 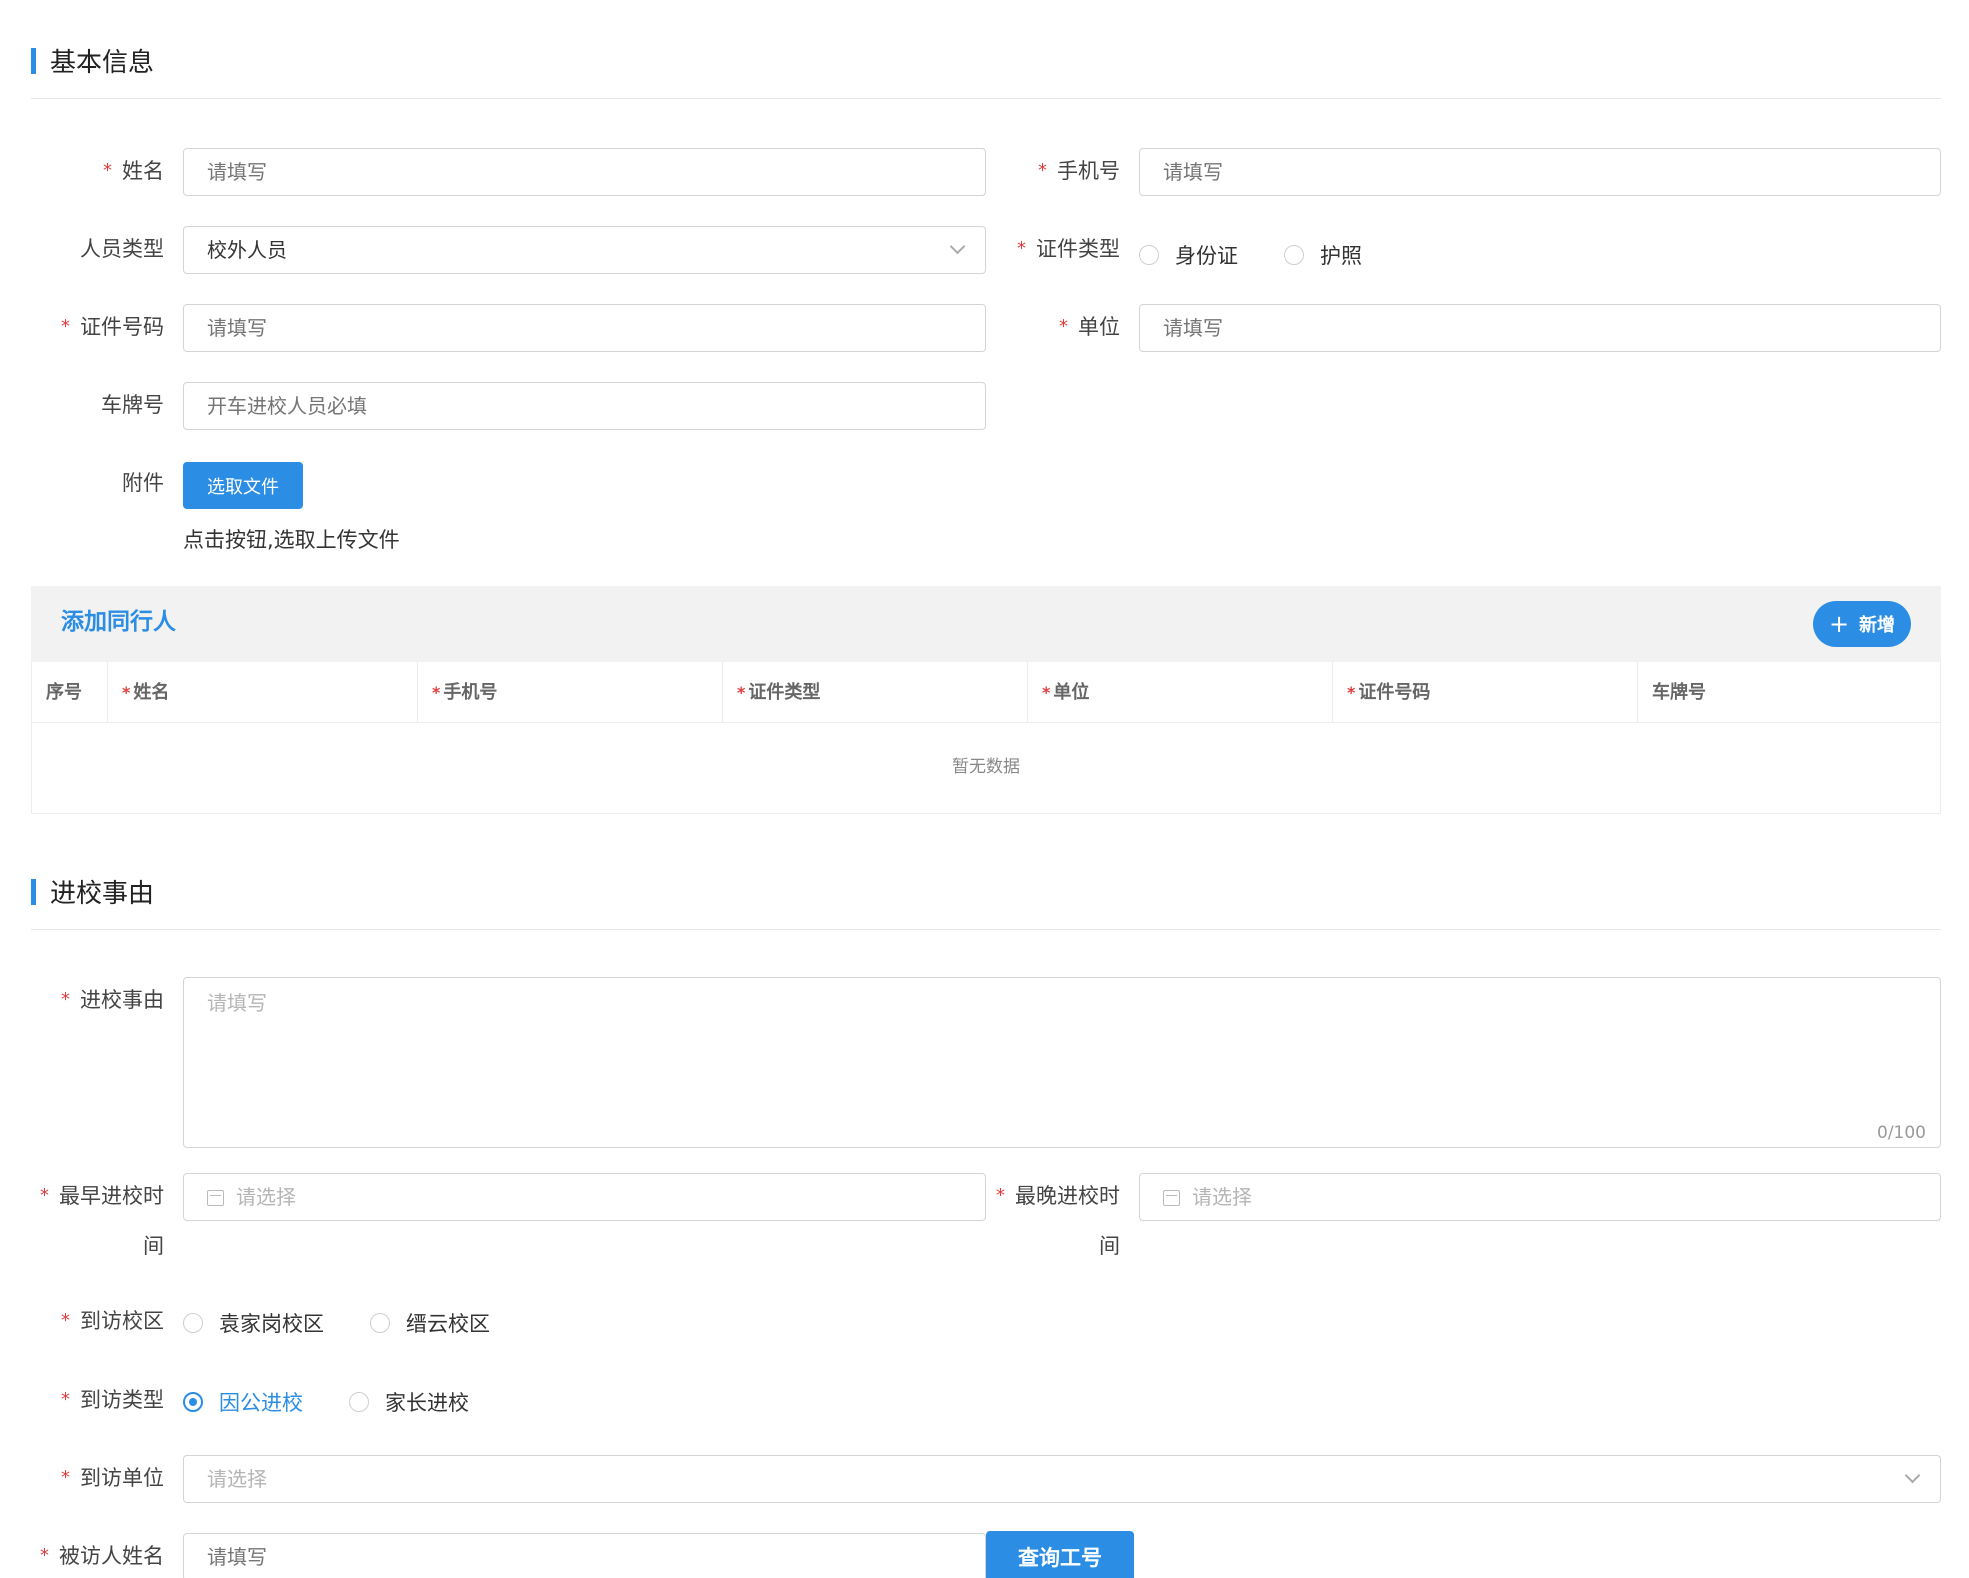 What do you see at coordinates (1222, 1197) in the screenshot?
I see `latest-time-placeholder: 请选择` at bounding box center [1222, 1197].